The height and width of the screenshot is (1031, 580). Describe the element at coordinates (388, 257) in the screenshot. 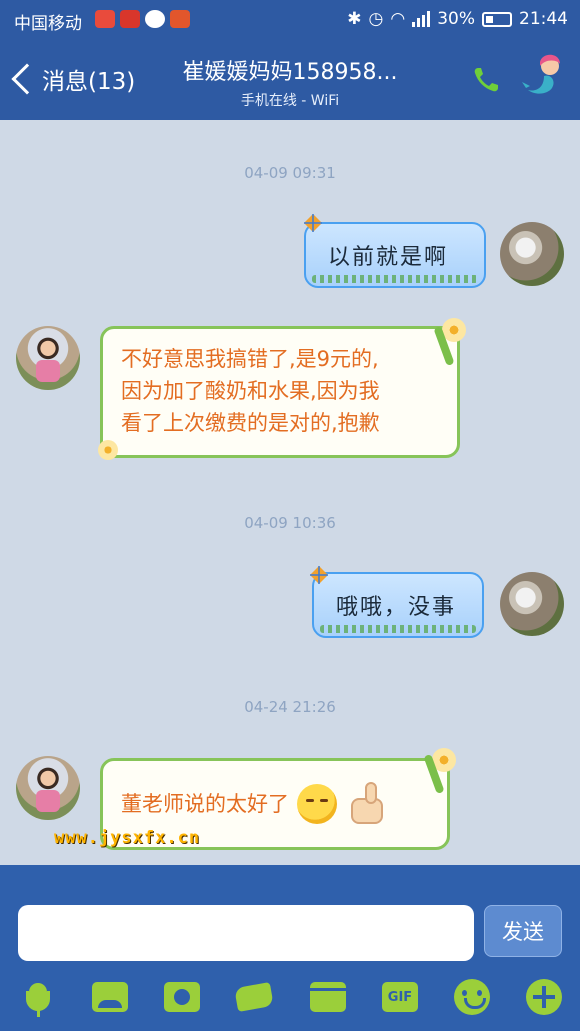

I see `message-text: 以前就是啊` at that location.